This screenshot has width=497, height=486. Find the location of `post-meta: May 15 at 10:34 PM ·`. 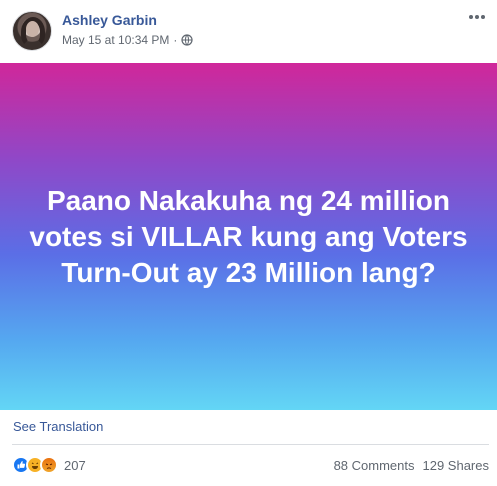

post-meta: May 15 at 10:34 PM · is located at coordinates (127, 40).